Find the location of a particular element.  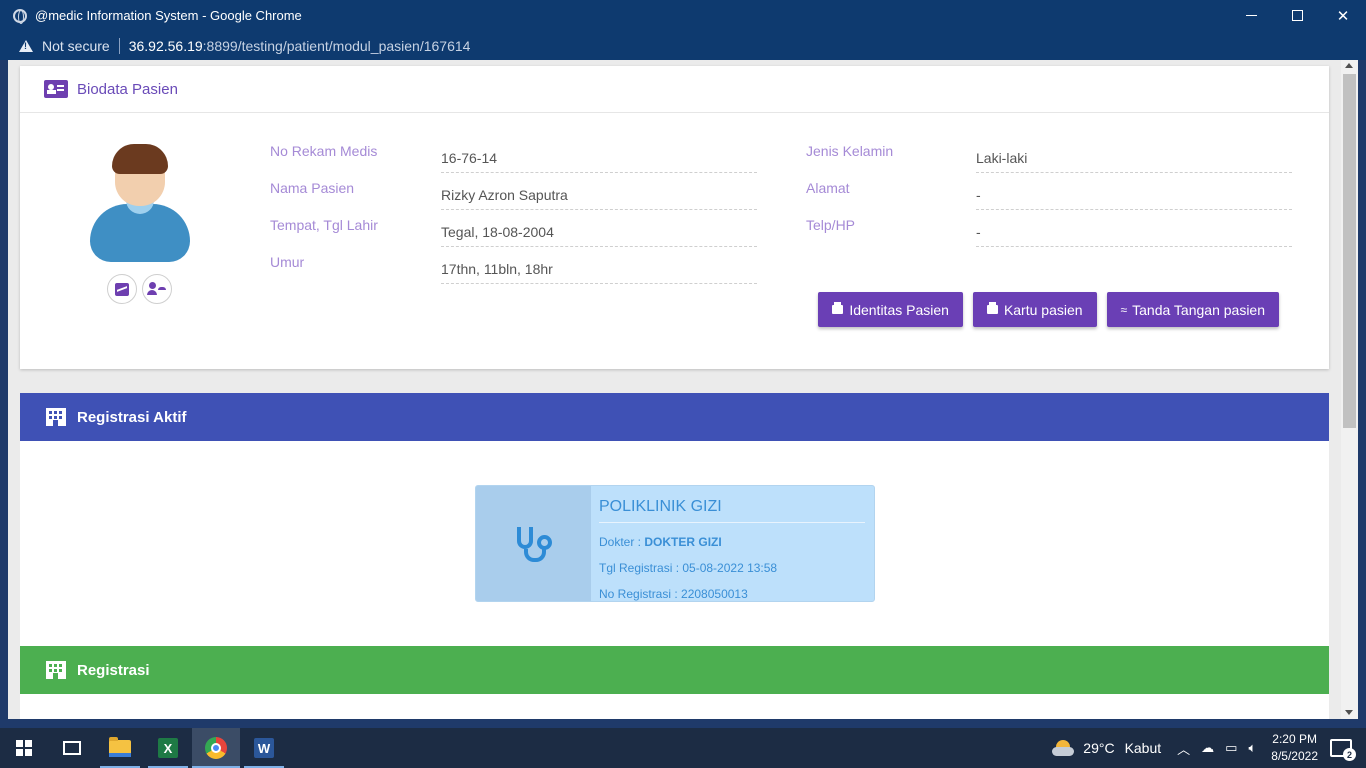

word-icon: W is located at coordinates (264, 748).